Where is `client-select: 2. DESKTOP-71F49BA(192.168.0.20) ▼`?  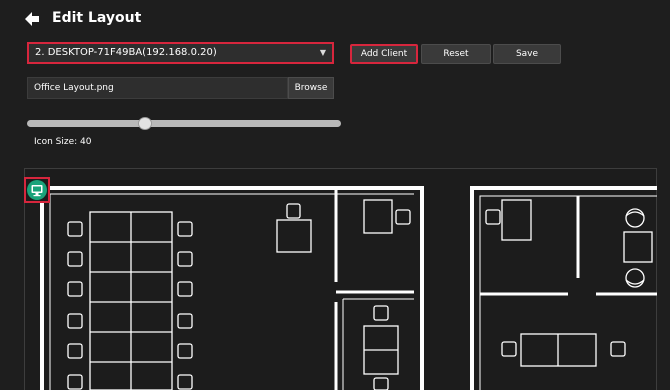
client-select: 2. DESKTOP-71F49BA(192.168.0.20) ▼ is located at coordinates (180, 53).